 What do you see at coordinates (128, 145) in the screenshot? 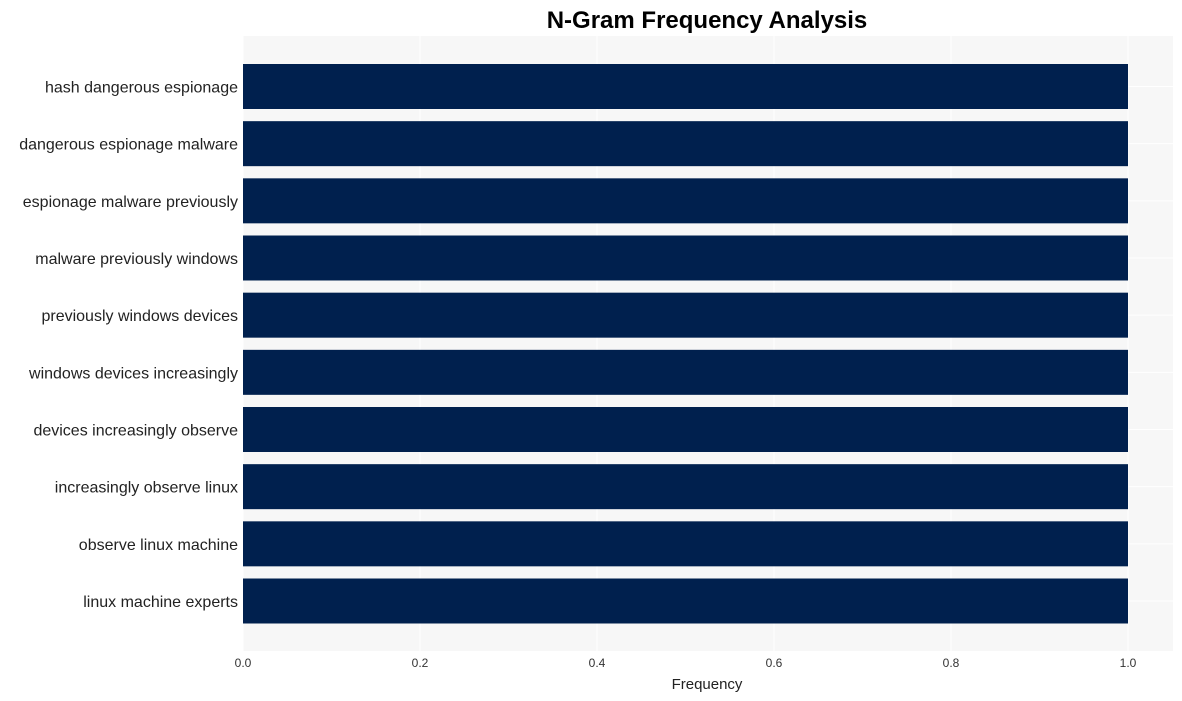
I see `y-tick-label: dangerous espionage malware` at bounding box center [128, 145].